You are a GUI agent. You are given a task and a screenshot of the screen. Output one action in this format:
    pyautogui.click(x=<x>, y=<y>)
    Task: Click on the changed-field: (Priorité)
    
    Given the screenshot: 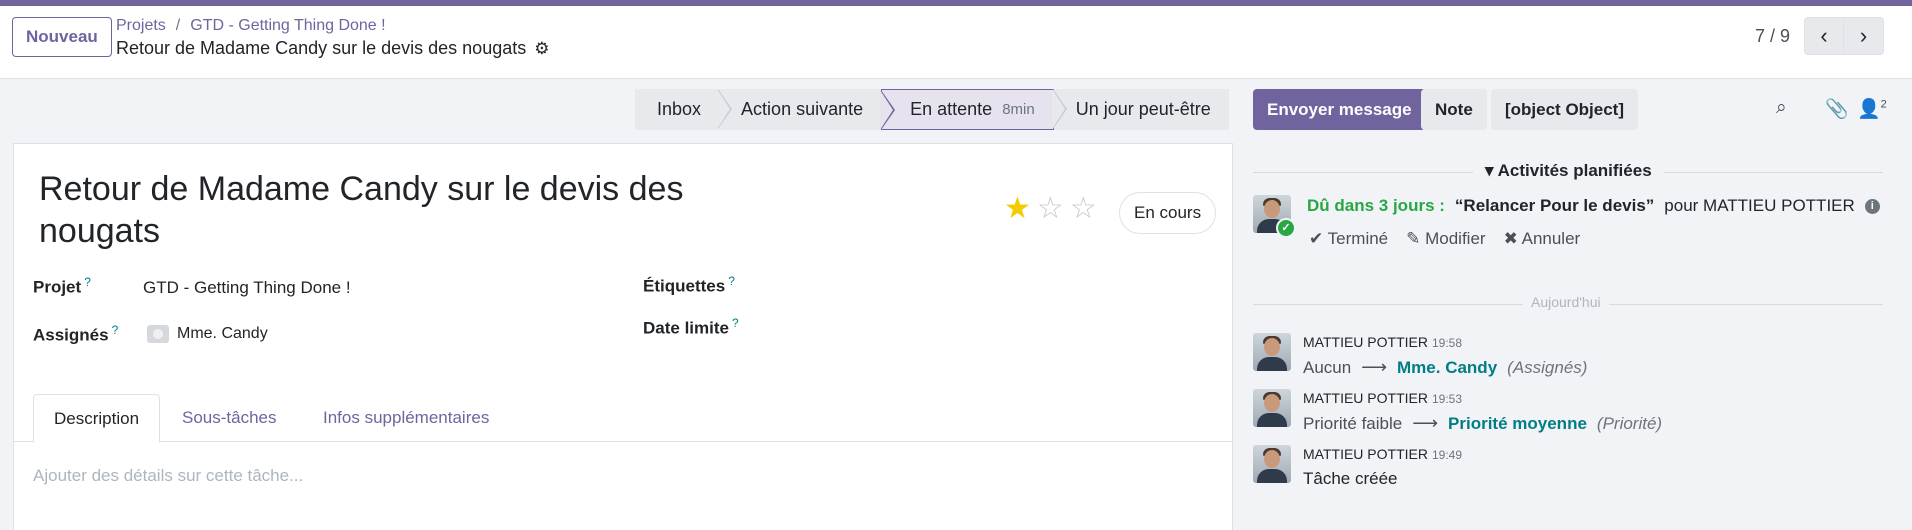 What is the action you would take?
    pyautogui.click(x=1629, y=423)
    